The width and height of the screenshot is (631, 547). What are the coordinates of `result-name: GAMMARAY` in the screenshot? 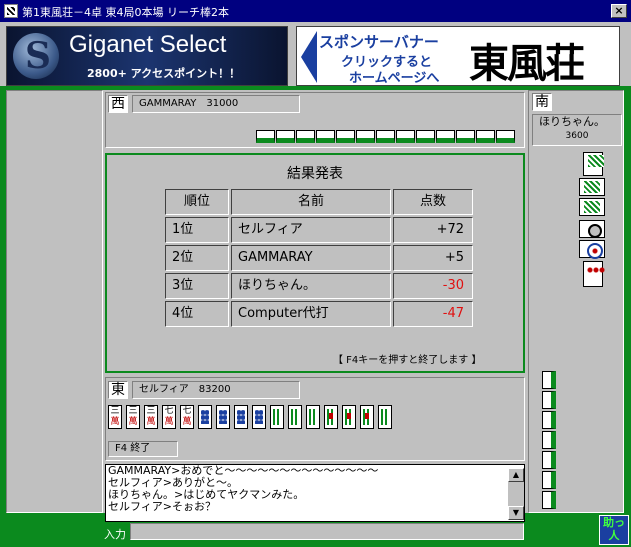 It's located at (311, 258).